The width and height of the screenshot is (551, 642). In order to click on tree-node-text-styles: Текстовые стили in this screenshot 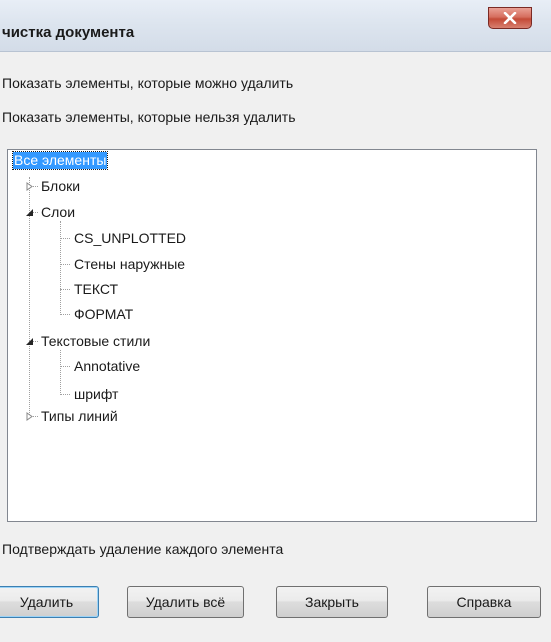, I will do `click(95, 341)`.